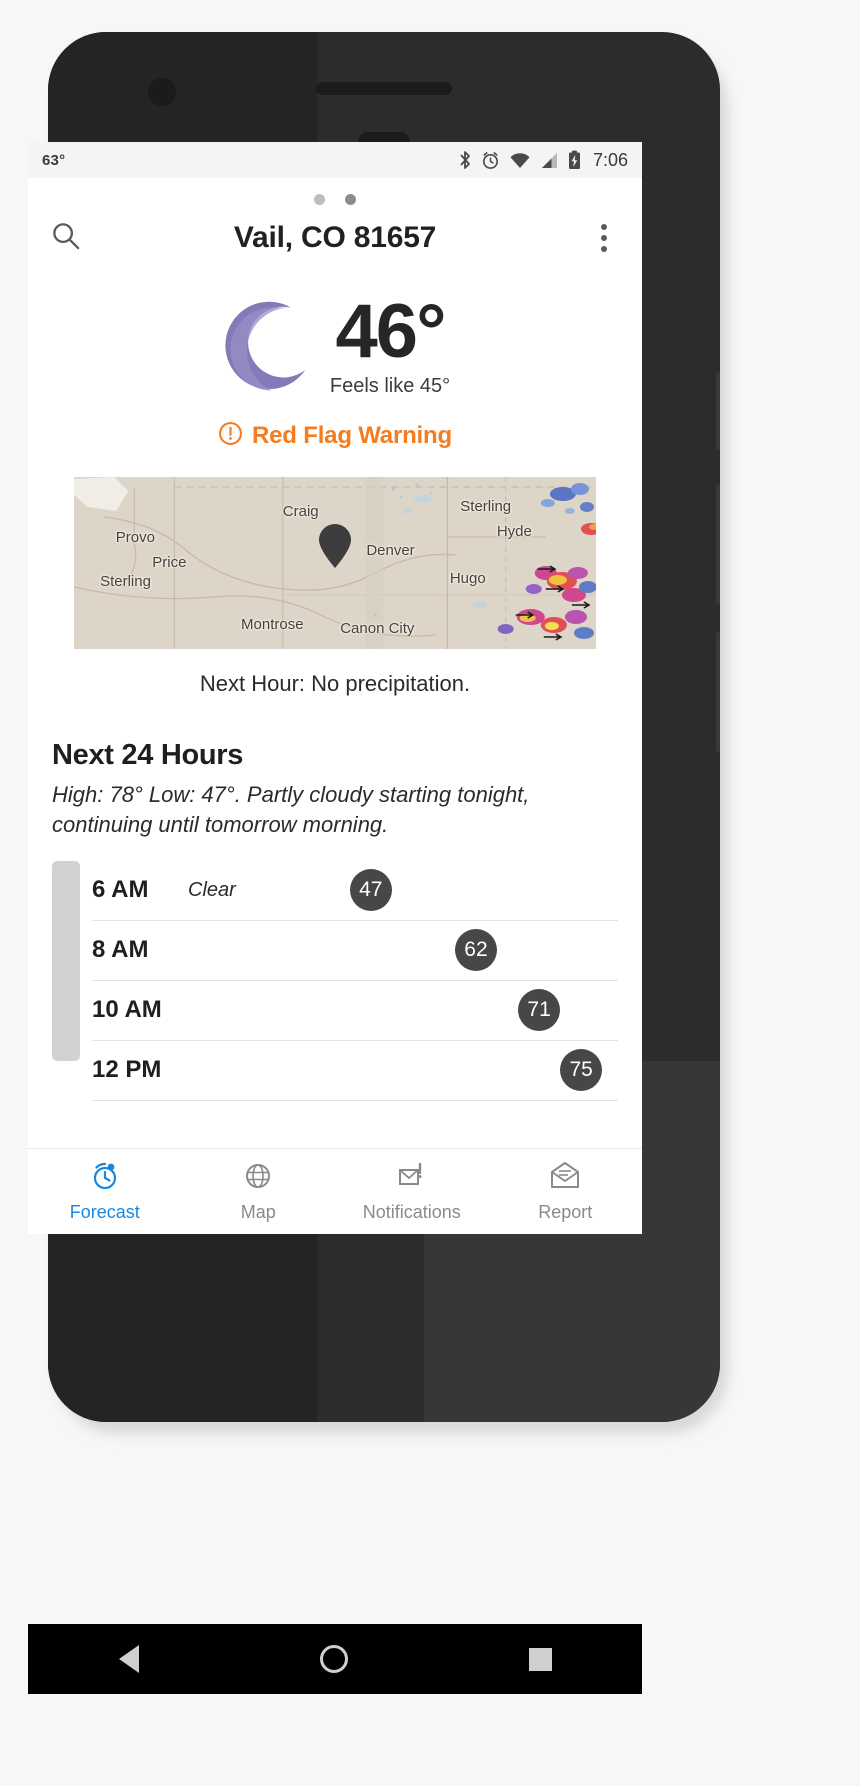 The image size is (860, 1786). Describe the element at coordinates (718, 411) in the screenshot. I see `power-button` at that location.